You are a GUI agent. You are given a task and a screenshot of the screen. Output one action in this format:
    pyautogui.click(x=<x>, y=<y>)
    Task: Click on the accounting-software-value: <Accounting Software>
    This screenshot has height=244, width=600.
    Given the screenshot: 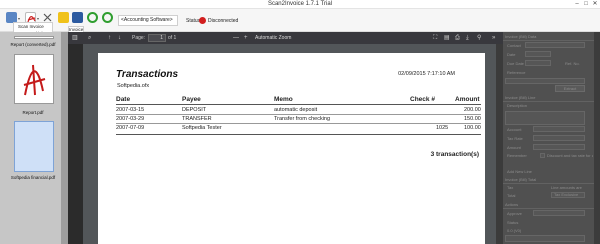 What is the action you would take?
    pyautogui.click(x=147, y=20)
    